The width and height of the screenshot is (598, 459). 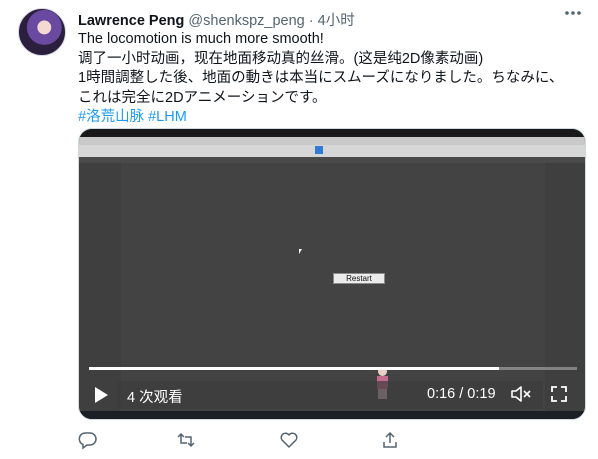 I want to click on tweet-line-3: 1時間調整した後、地面の動きは本当にスムーズになりました。ちなみに、, so click(x=321, y=78).